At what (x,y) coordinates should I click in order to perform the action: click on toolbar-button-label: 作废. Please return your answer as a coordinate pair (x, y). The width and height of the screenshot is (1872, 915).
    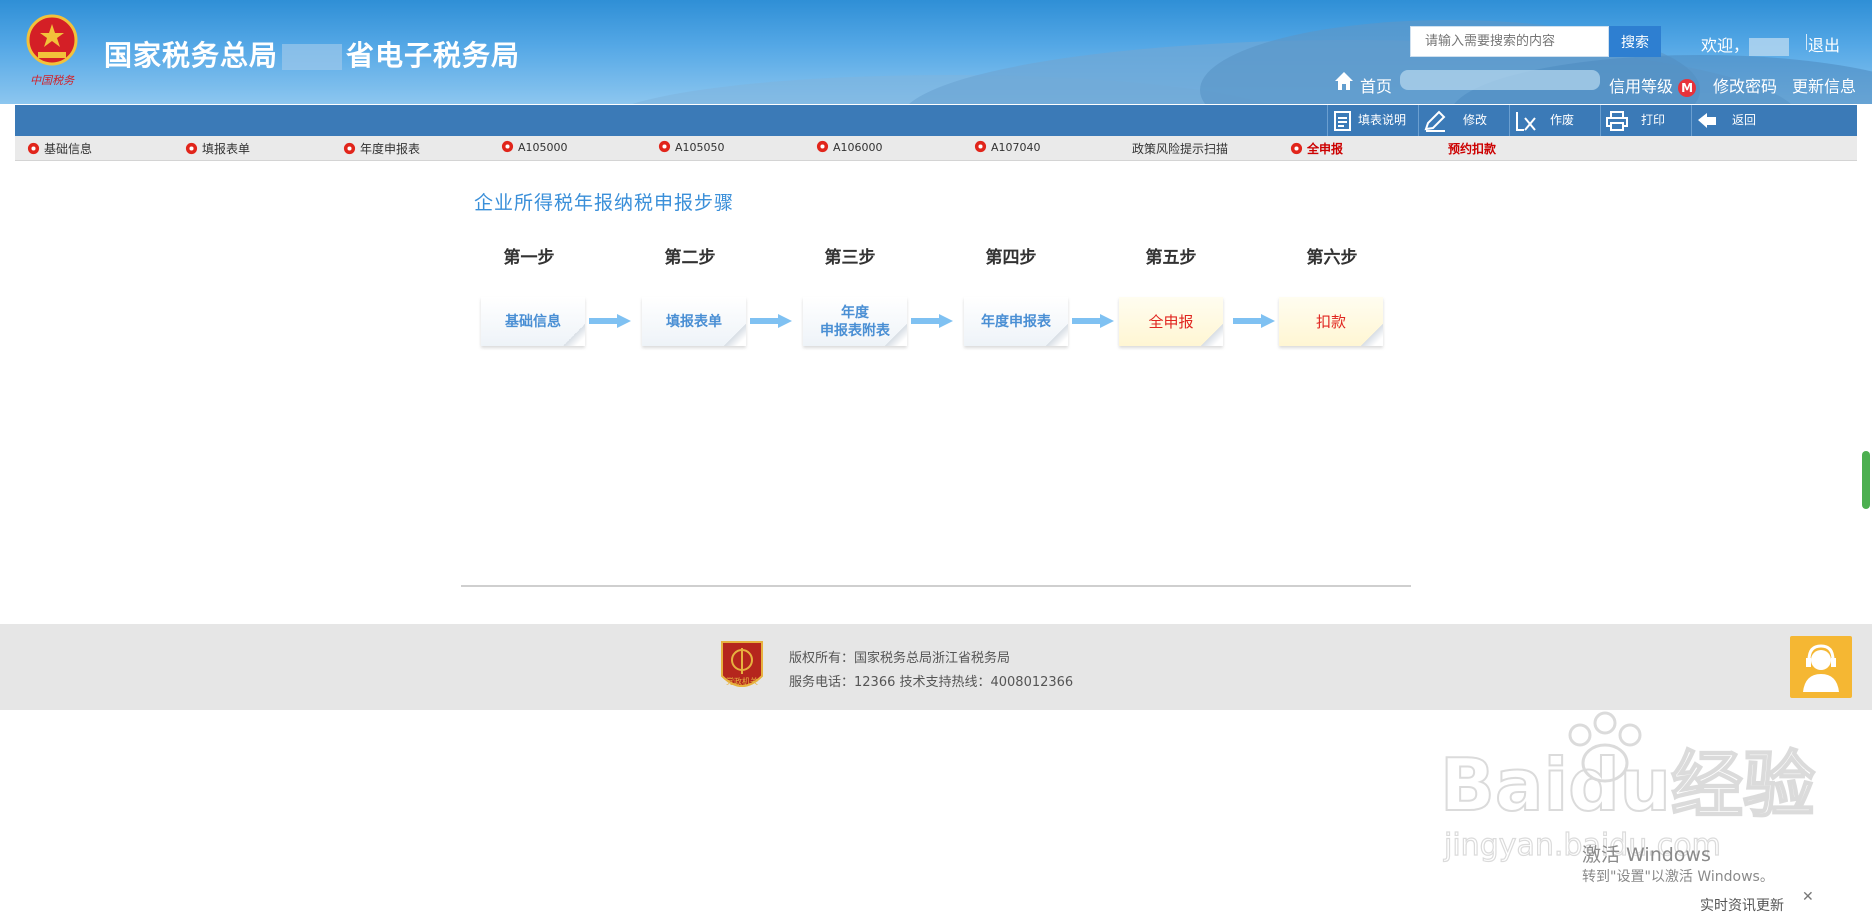
    Looking at the image, I should click on (1562, 120).